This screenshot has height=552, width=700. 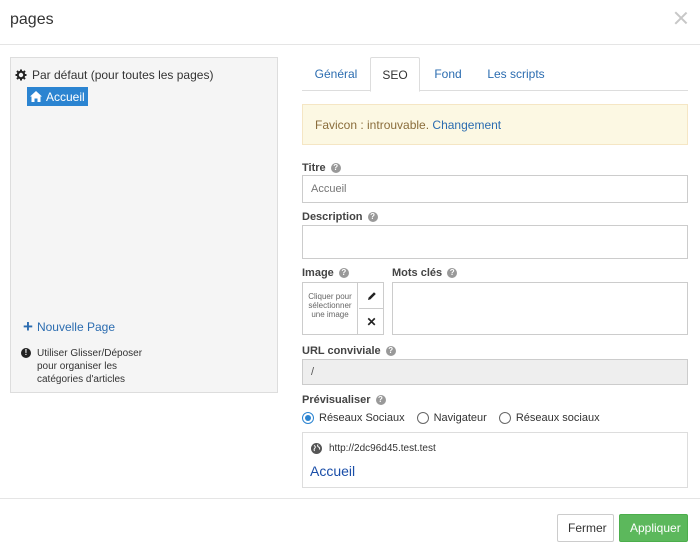 I want to click on motscles-label-text: Mots clés, so click(x=417, y=273).